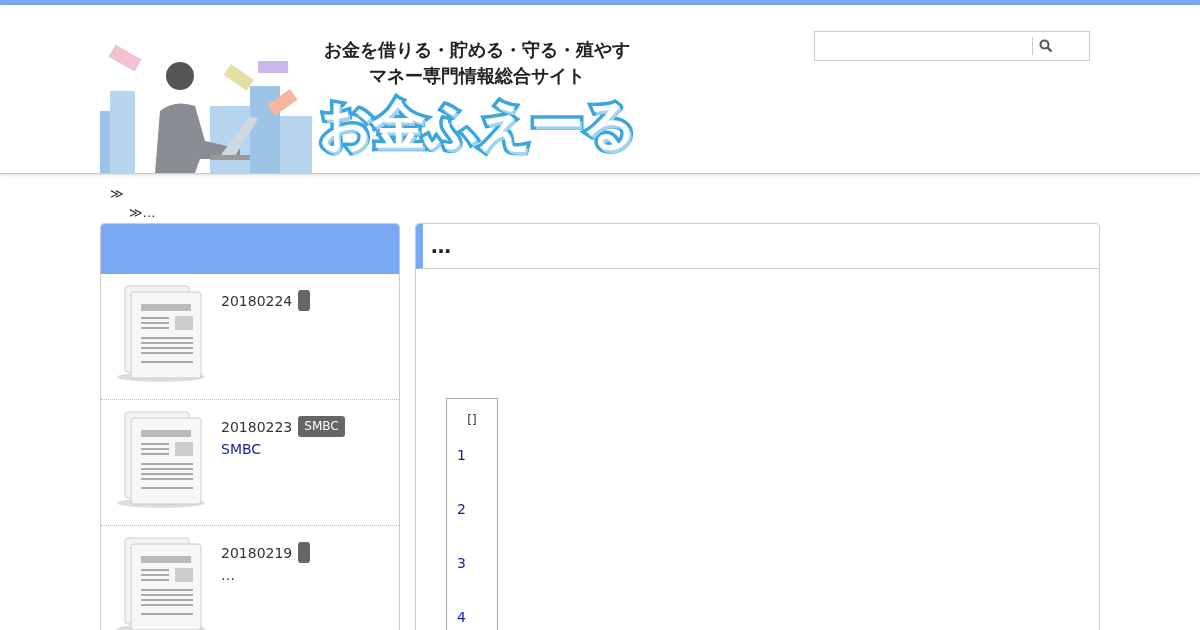 The width and height of the screenshot is (1200, 630). What do you see at coordinates (477, 582) in the screenshot?
I see `toc-link: 3` at bounding box center [477, 582].